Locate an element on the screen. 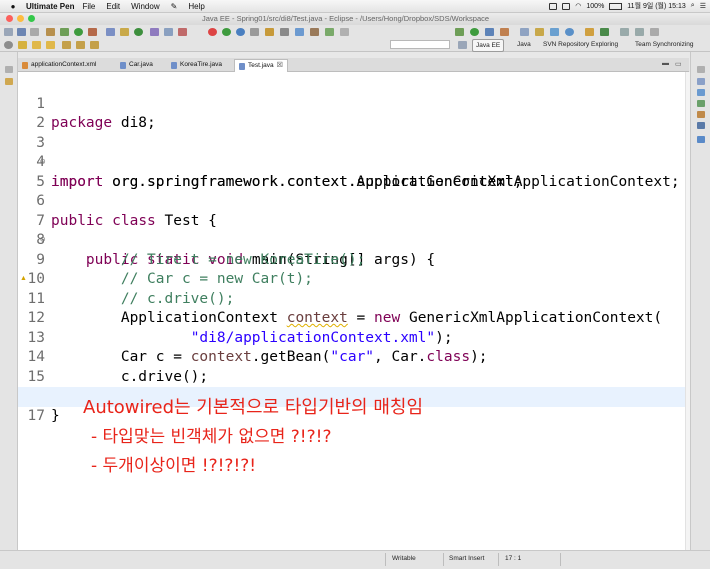 The height and width of the screenshot is (569, 710). next-annotation-icon is located at coordinates (50, 45).